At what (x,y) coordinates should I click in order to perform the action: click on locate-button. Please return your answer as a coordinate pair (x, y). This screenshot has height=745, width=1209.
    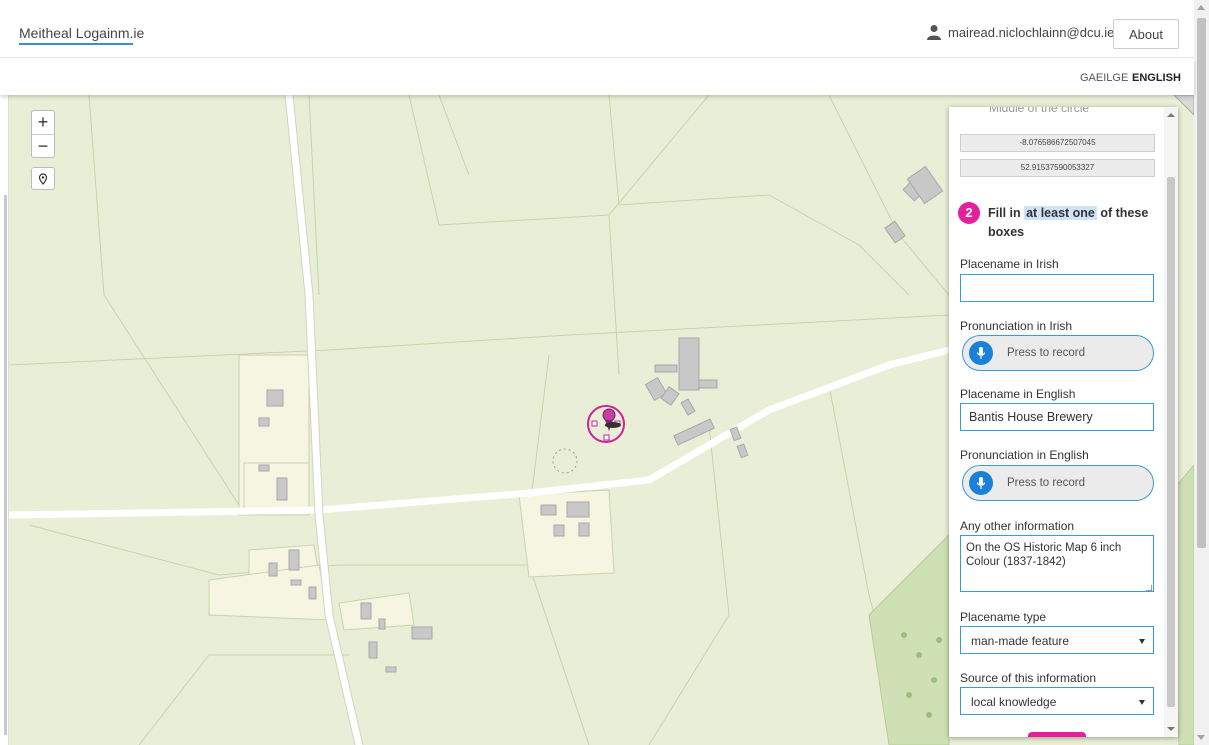
    Looking at the image, I should click on (43, 178).